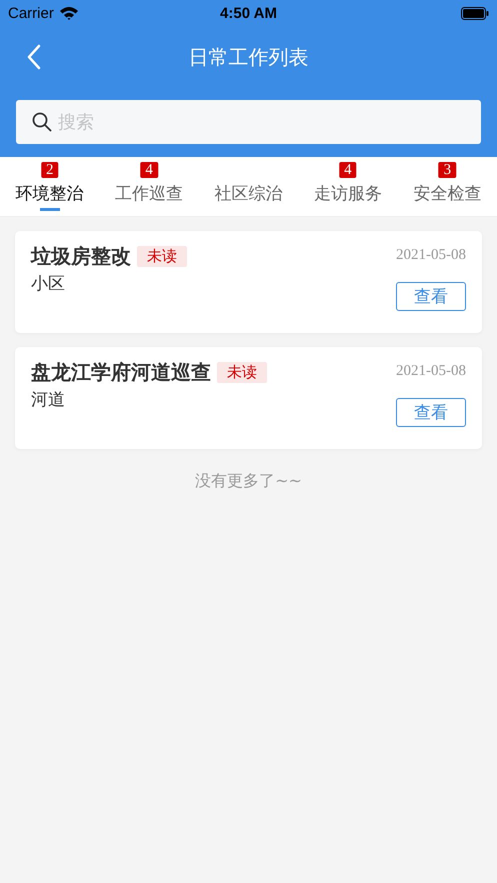  I want to click on category-tab: 4 走访服务, so click(348, 186).